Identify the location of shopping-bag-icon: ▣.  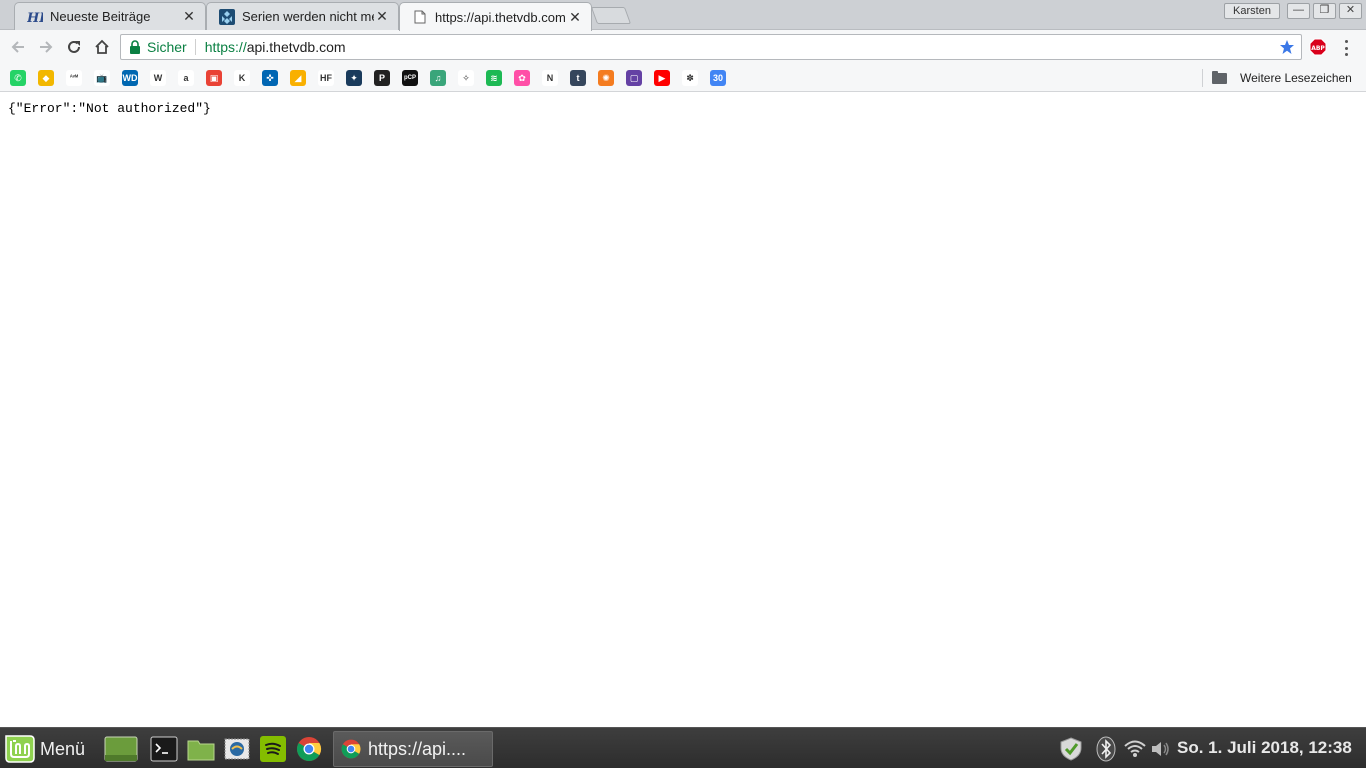
(214, 78).